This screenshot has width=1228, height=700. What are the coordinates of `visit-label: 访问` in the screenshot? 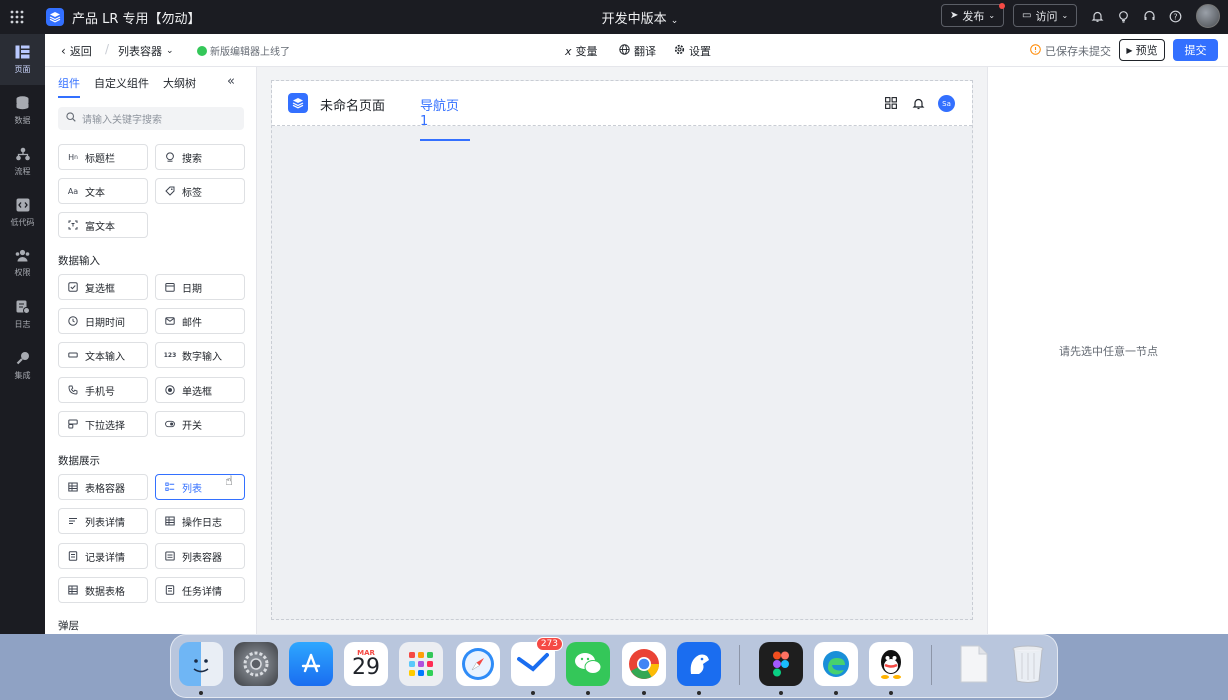 It's located at (1046, 16).